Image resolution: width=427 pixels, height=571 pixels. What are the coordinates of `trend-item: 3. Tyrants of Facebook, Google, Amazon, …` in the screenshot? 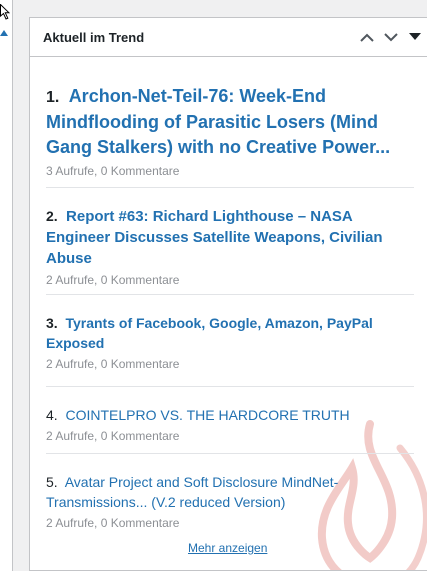 It's located at (230, 341).